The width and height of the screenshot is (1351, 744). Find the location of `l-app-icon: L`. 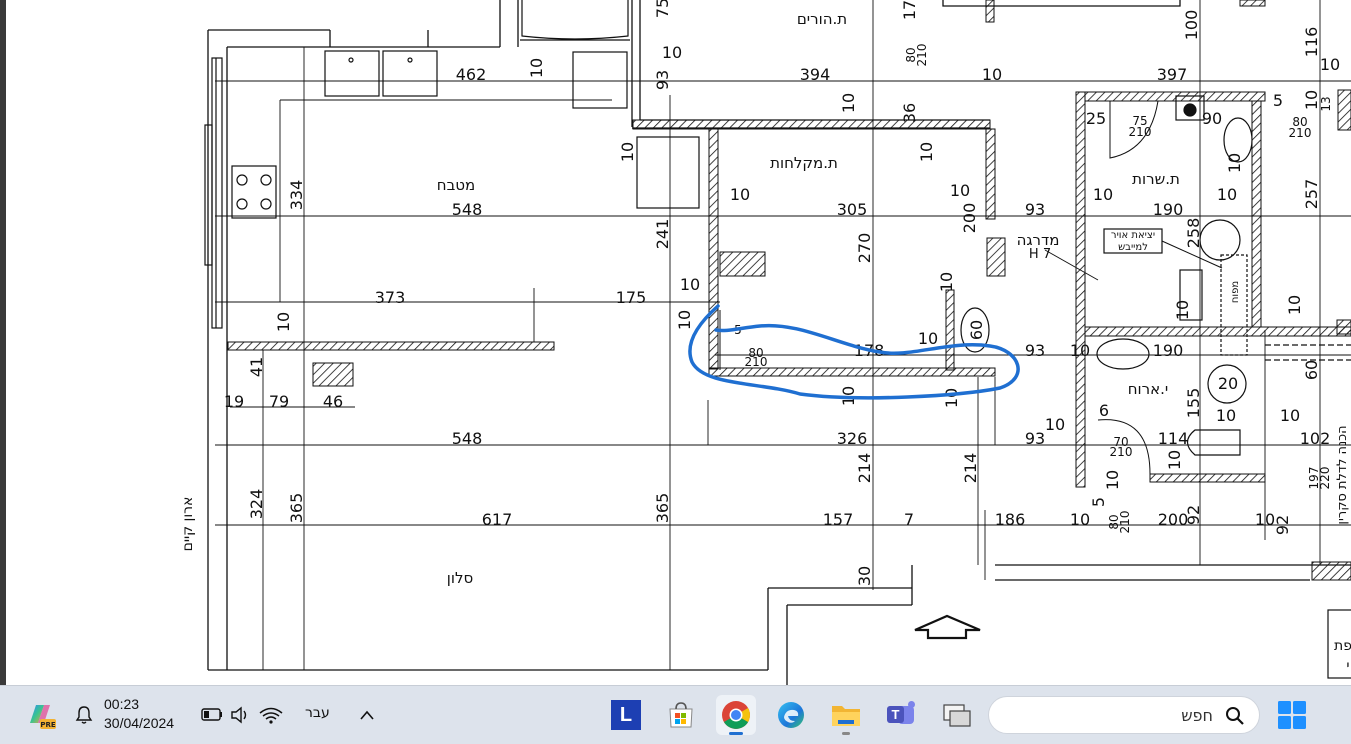

l-app-icon: L is located at coordinates (626, 715).